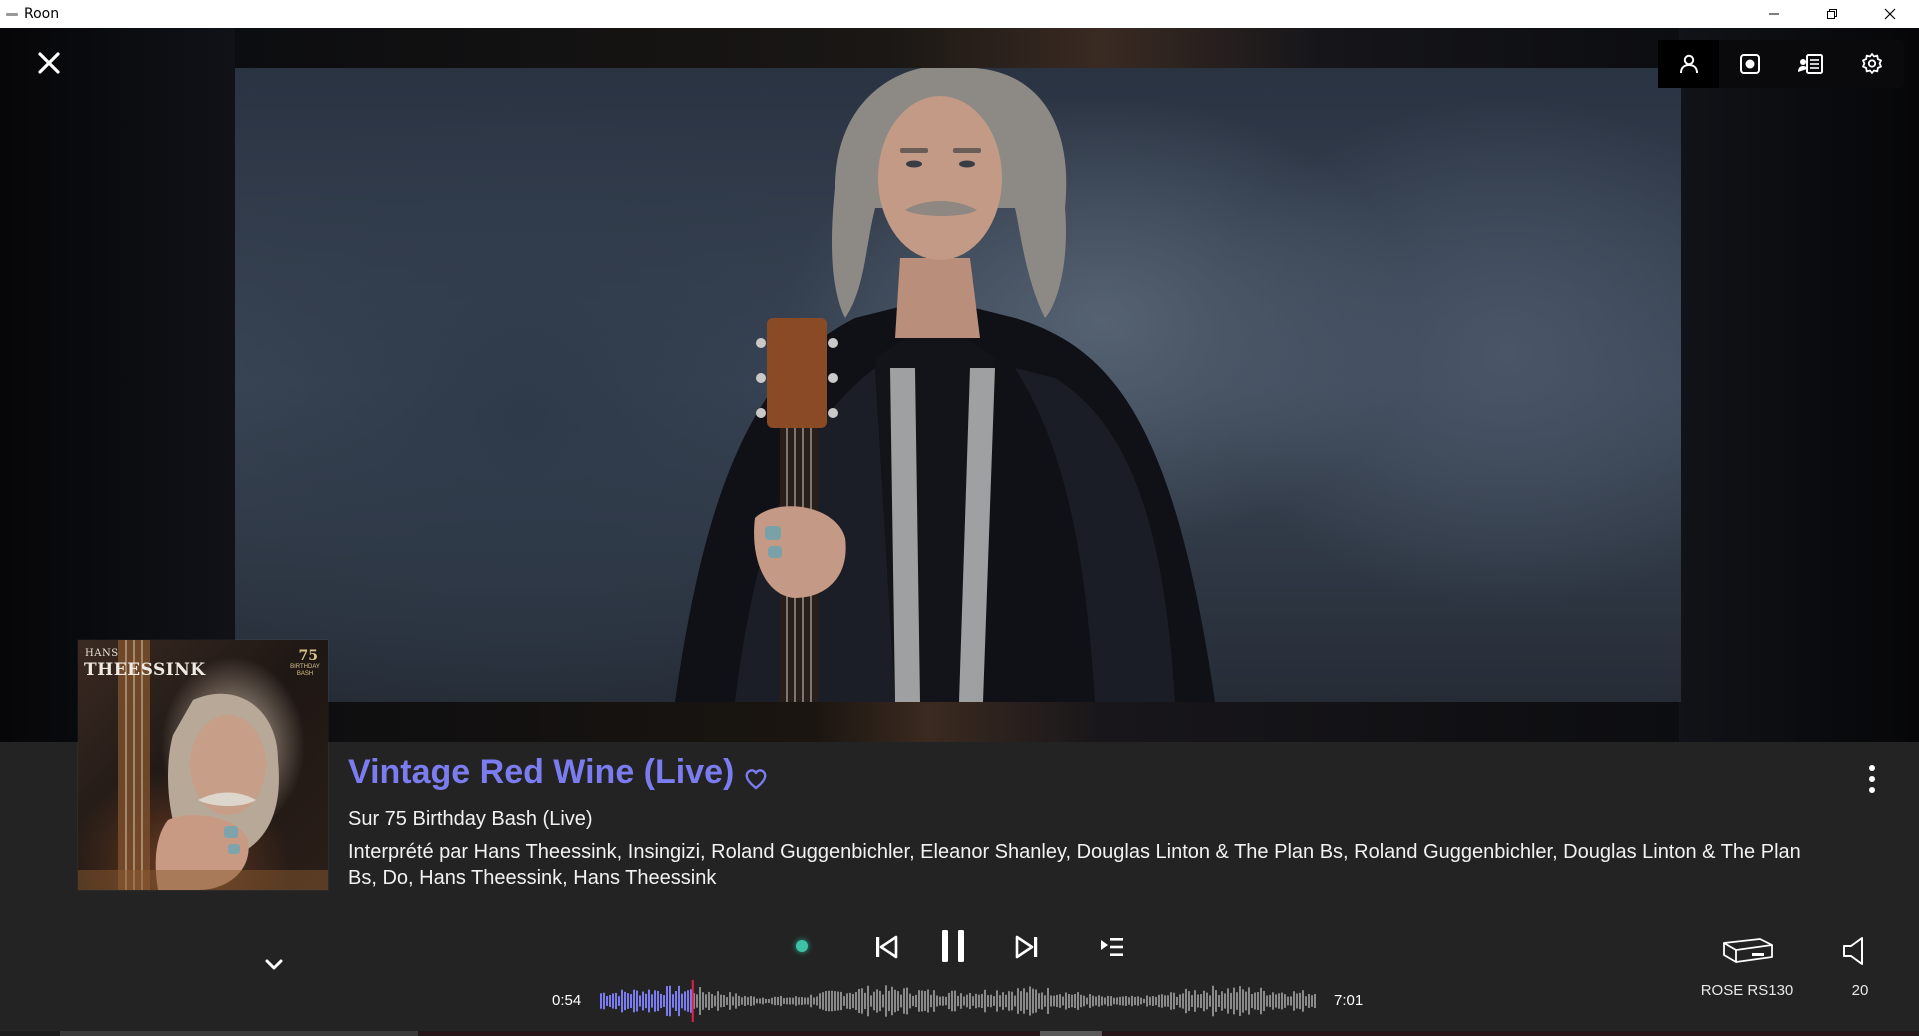  I want to click on settings-button, so click(1871, 64).